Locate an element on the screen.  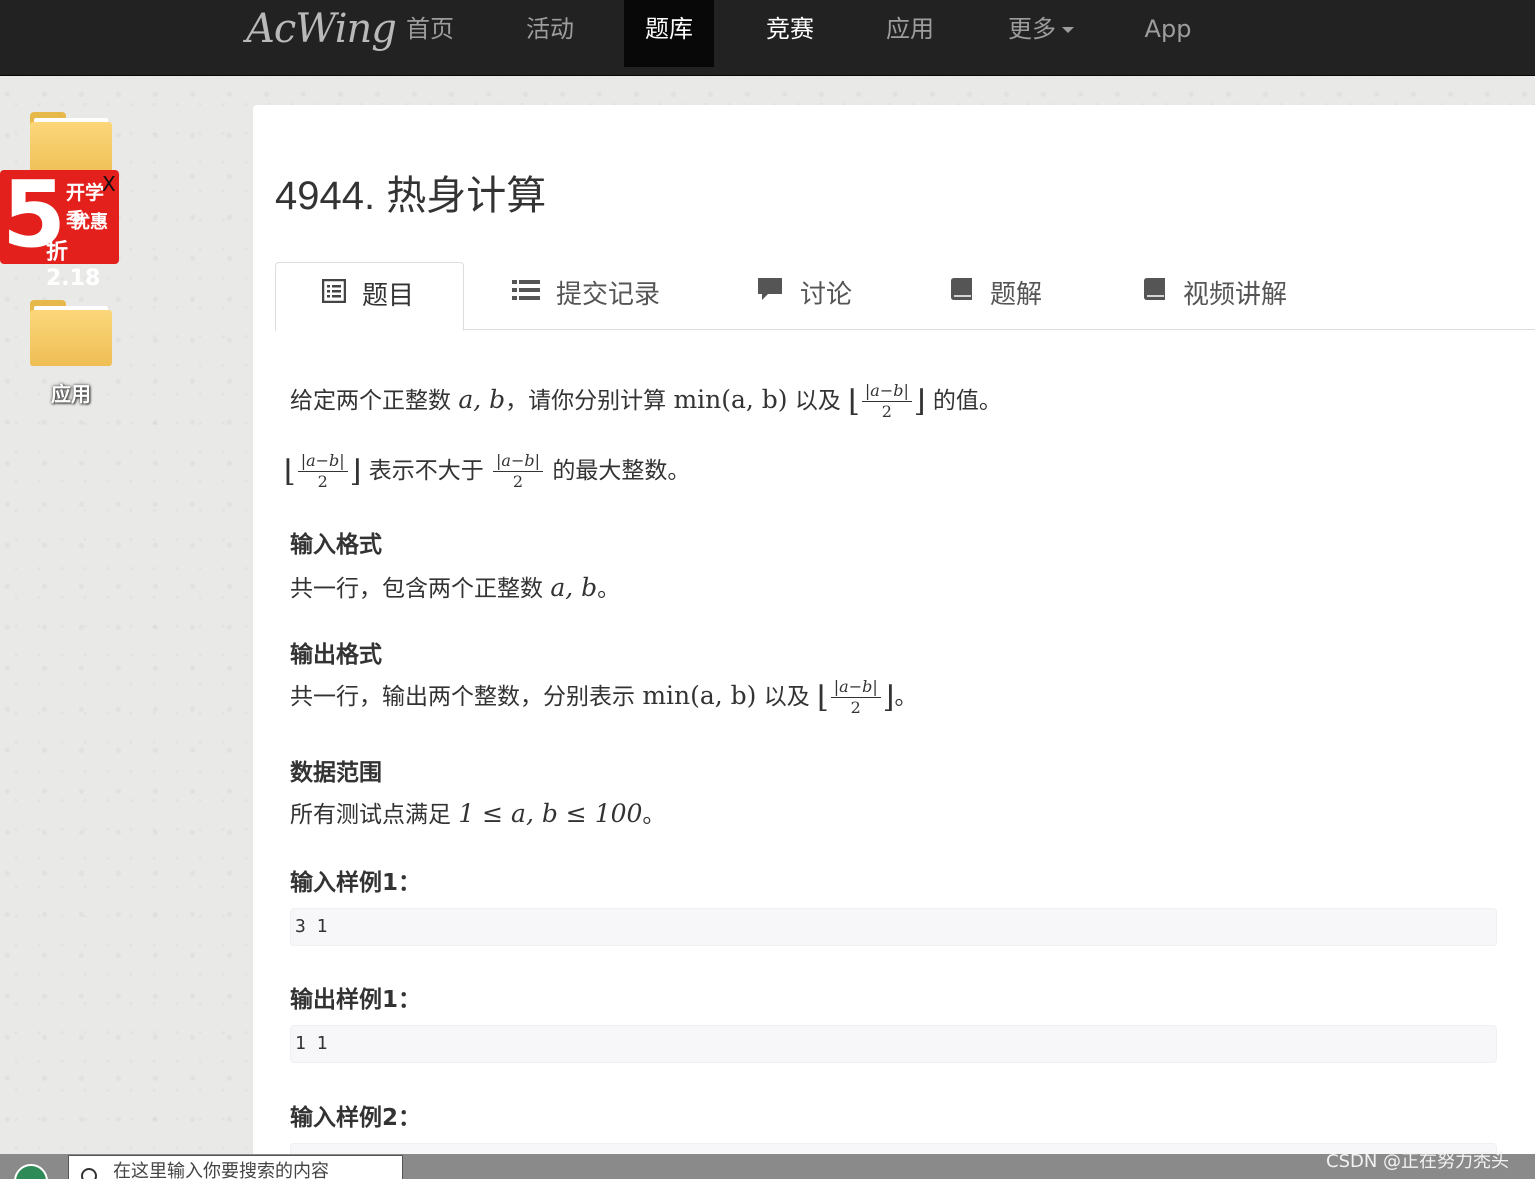
promo-line3: 折2.18 is located at coordinates (73, 265).